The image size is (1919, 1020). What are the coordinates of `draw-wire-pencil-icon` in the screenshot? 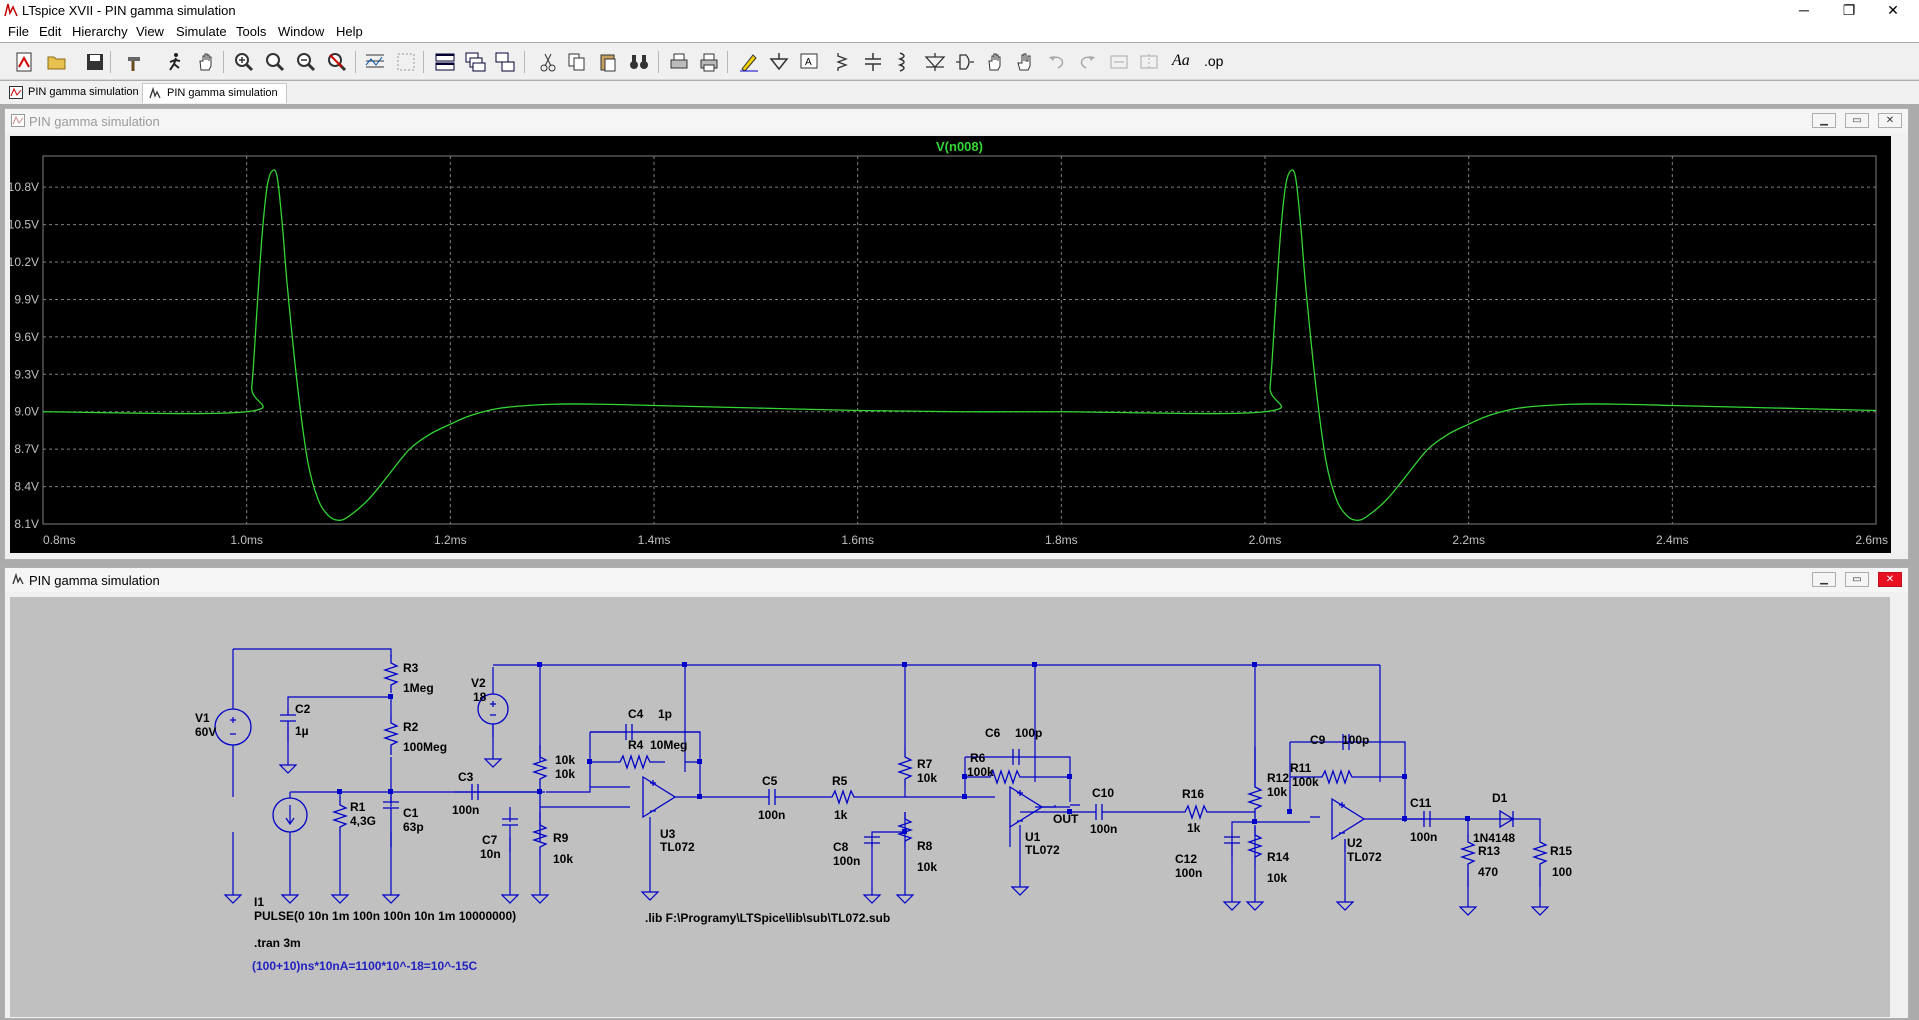 It's located at (749, 62).